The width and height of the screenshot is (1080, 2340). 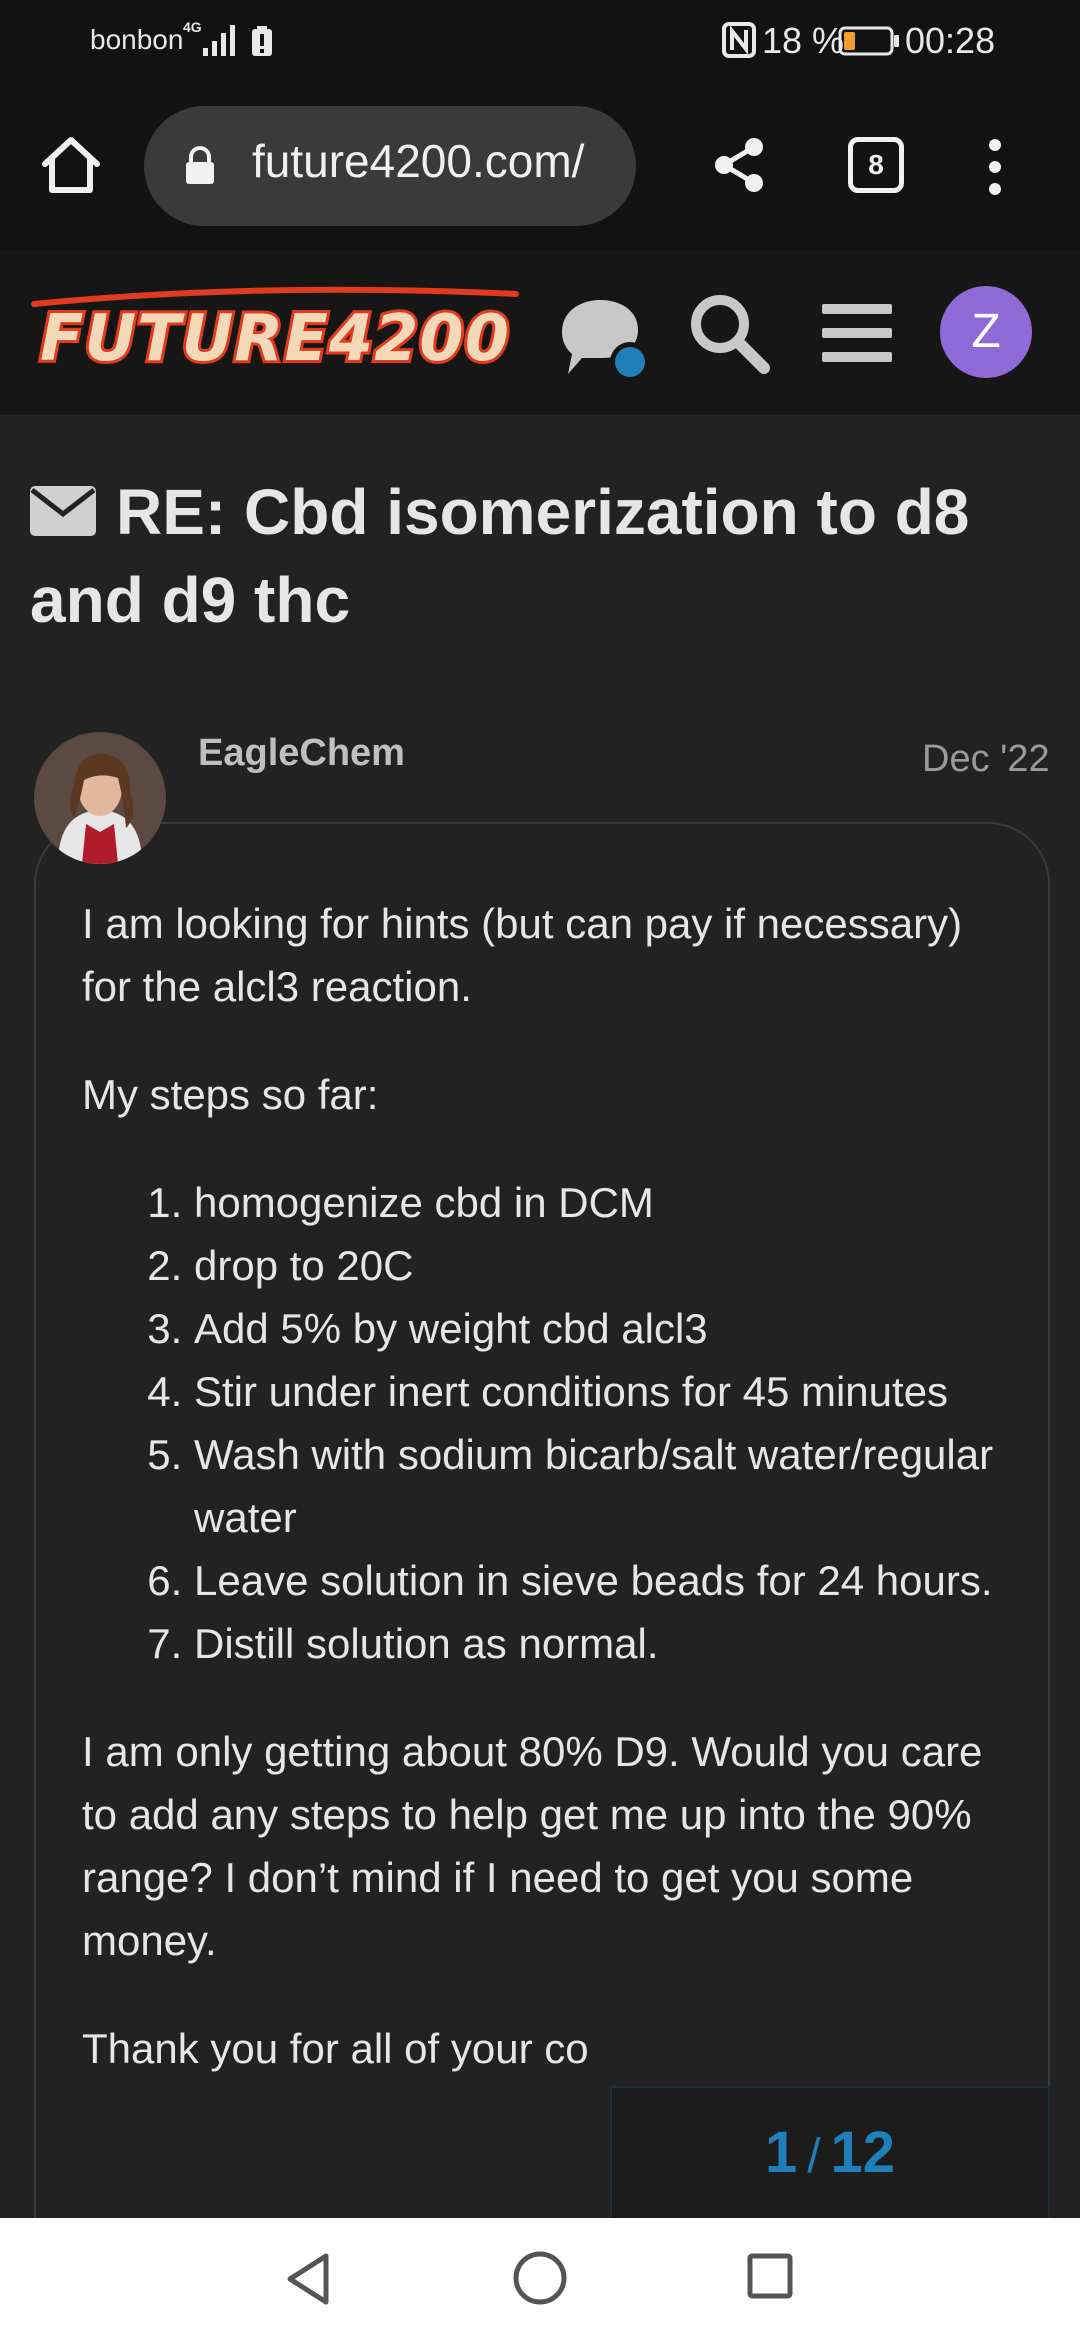 I want to click on list-item: Add 5% by weight cbd alcl3, so click(x=598, y=1328).